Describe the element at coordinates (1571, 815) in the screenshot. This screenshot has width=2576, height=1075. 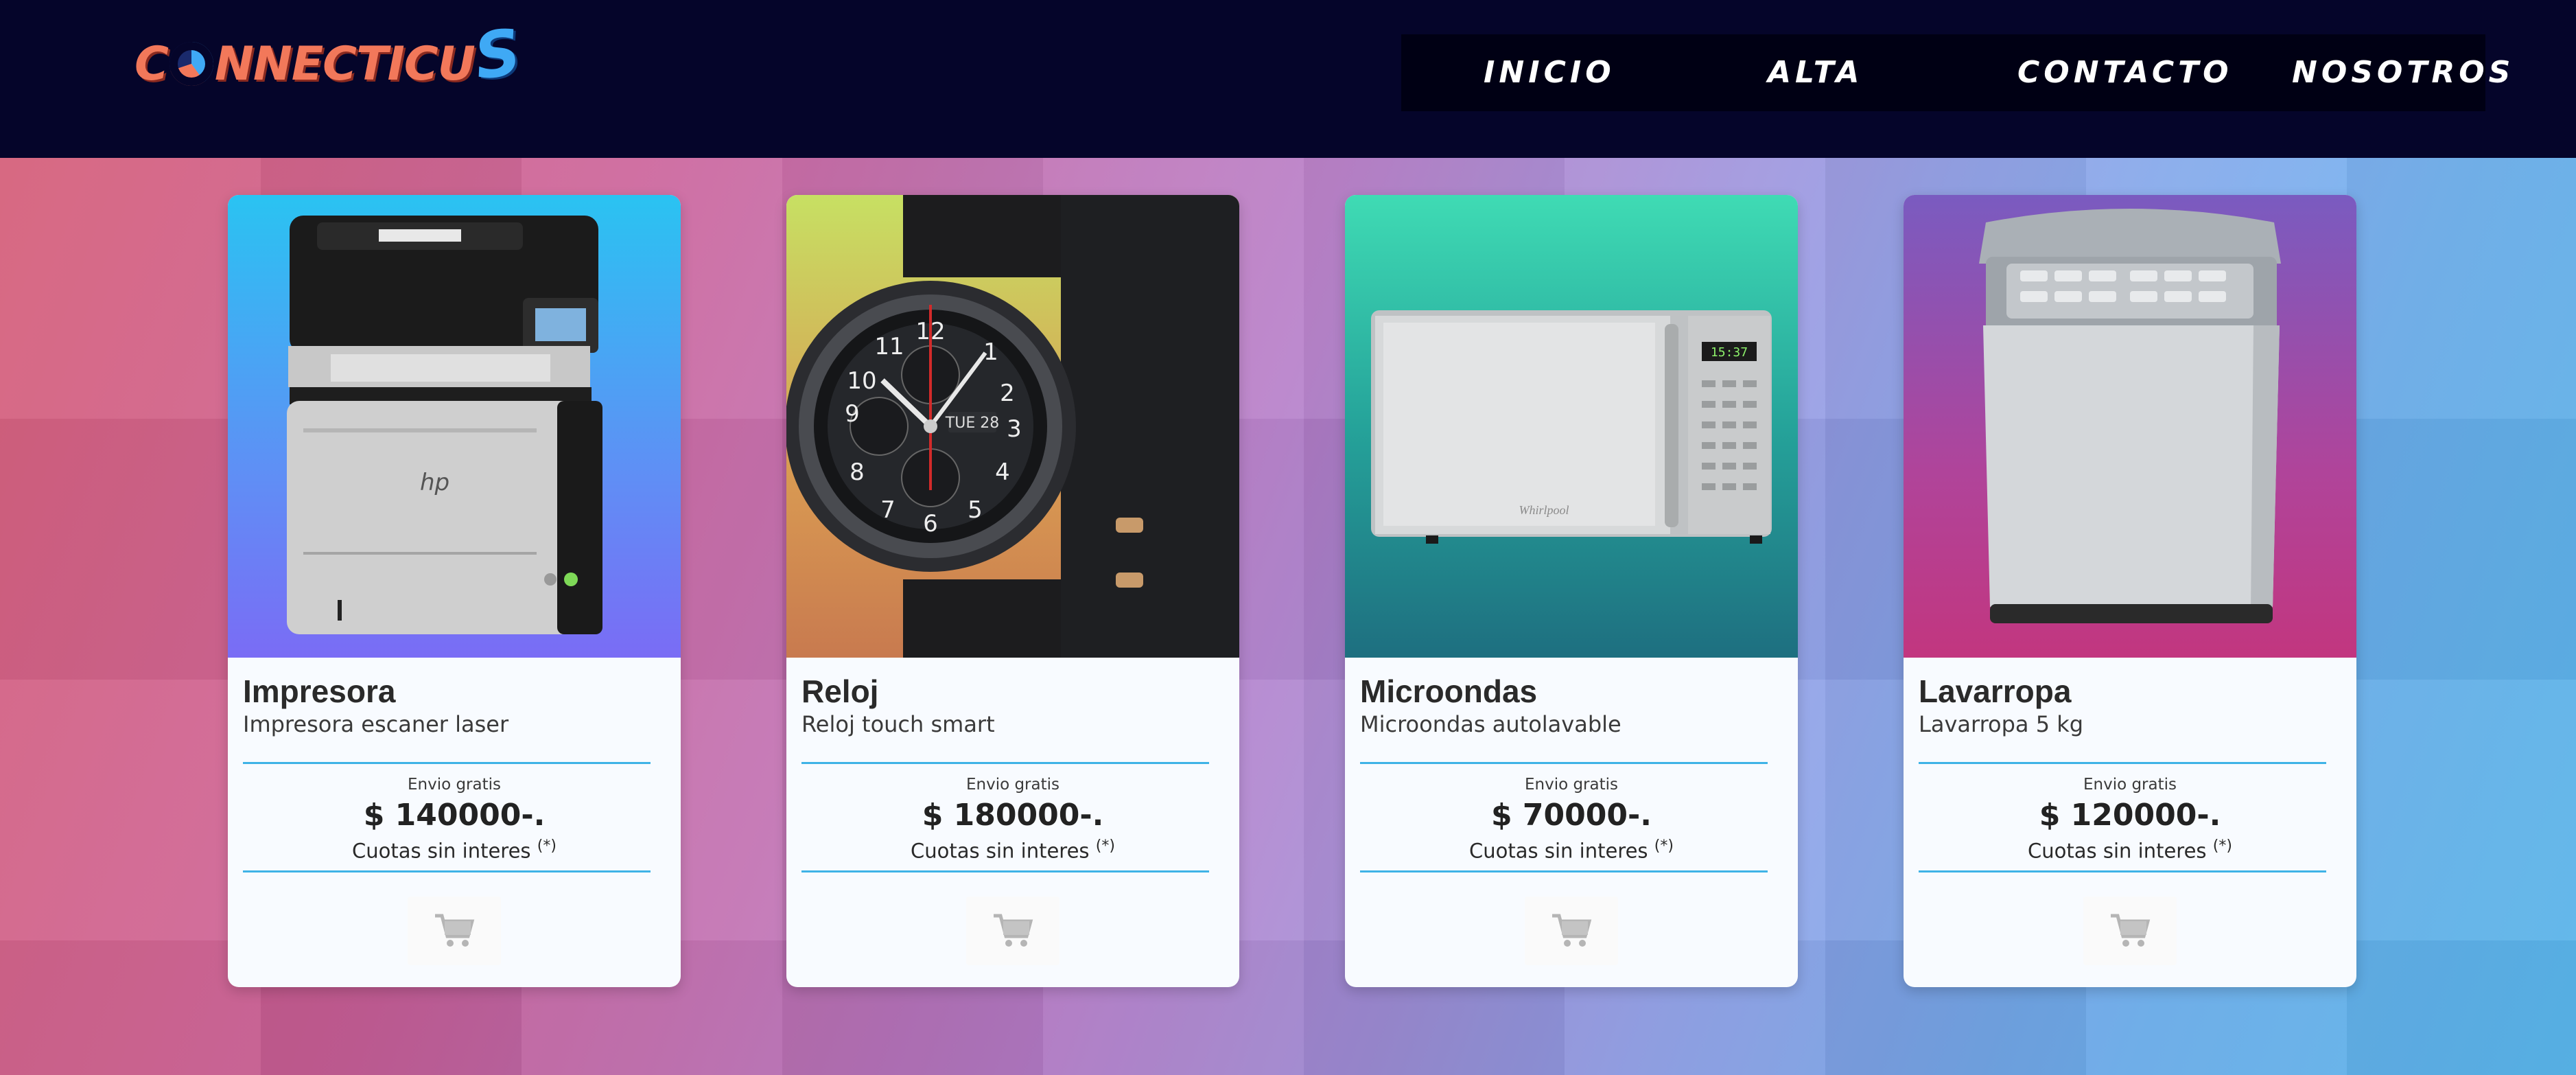
I see `product-price: $ 70000-.` at that location.